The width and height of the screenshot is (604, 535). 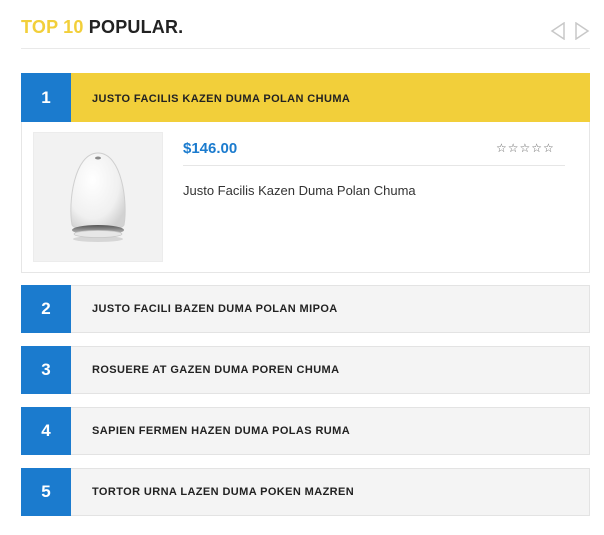 I want to click on item-title: SAPIEN FERMEN HAZEN DUMA POLAS RUMA, so click(x=221, y=431).